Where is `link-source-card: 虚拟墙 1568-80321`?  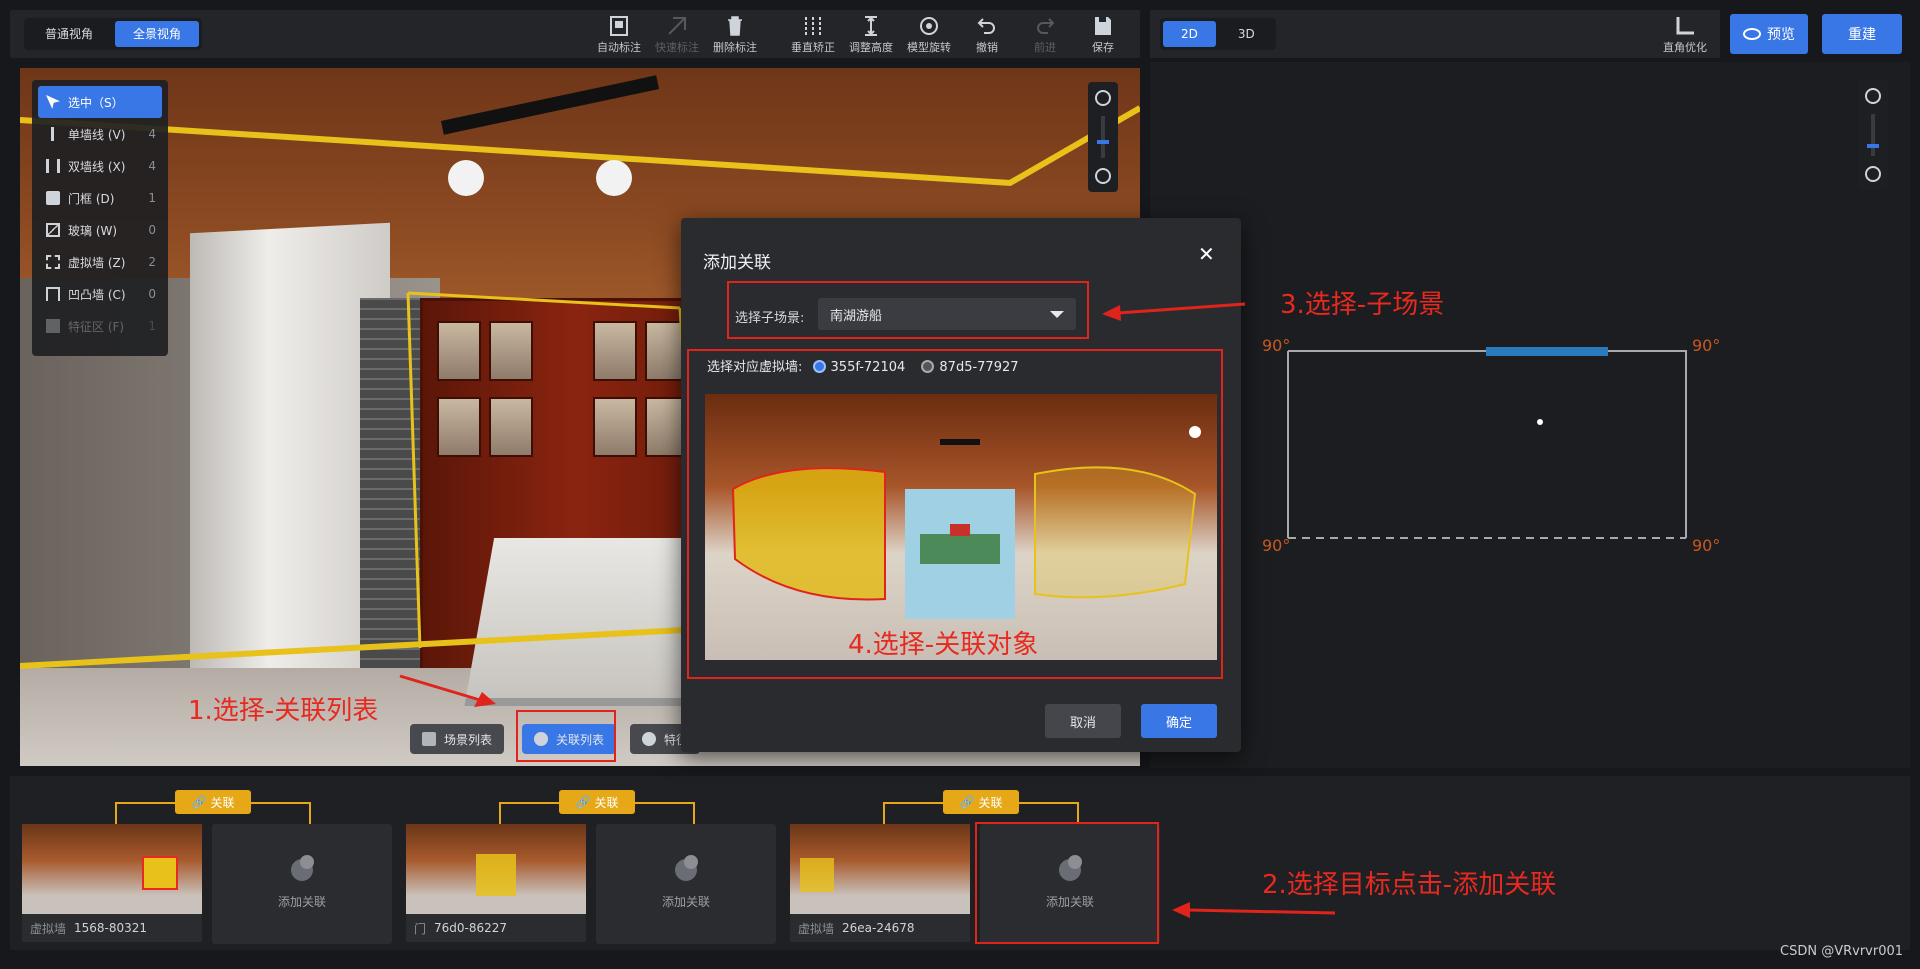
link-source-card: 虚拟墙 1568-80321 is located at coordinates (112, 883).